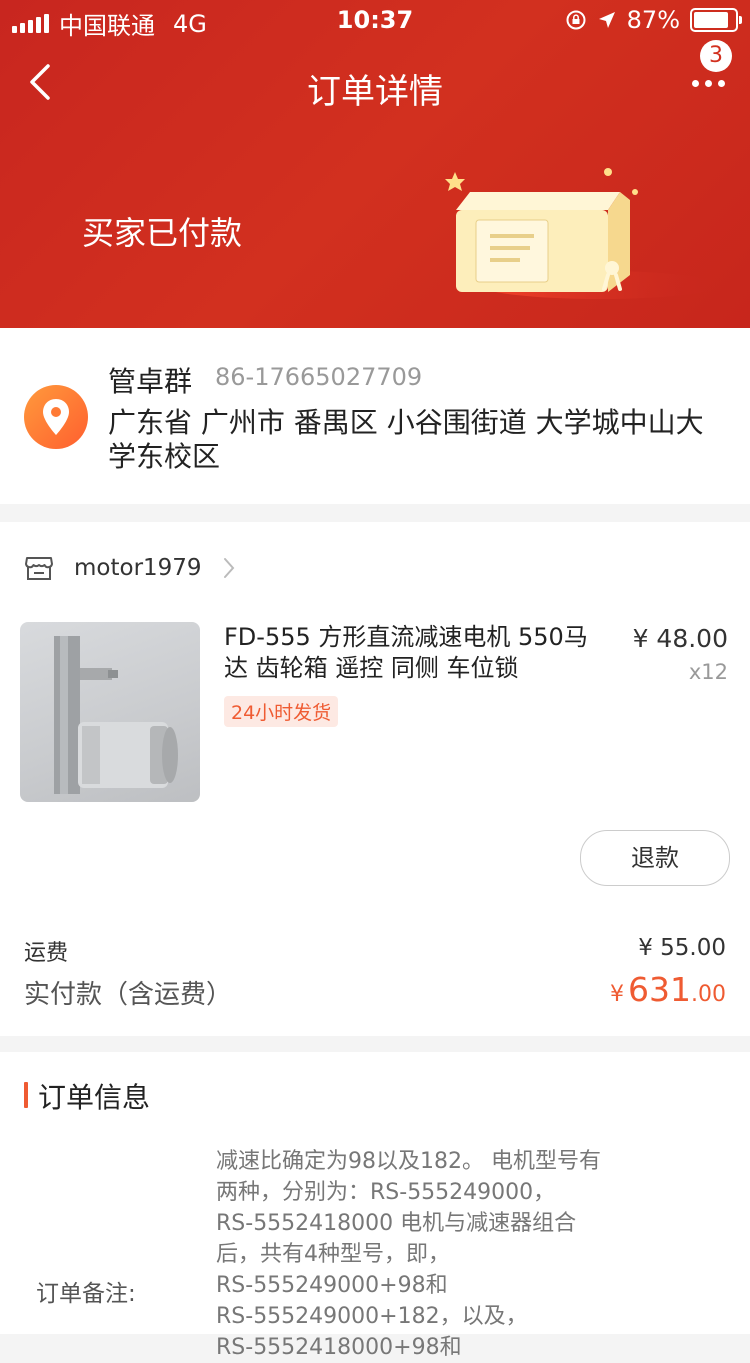 The image size is (750, 1363). What do you see at coordinates (617, 994) in the screenshot?
I see `paid-currency: ¥` at bounding box center [617, 994].